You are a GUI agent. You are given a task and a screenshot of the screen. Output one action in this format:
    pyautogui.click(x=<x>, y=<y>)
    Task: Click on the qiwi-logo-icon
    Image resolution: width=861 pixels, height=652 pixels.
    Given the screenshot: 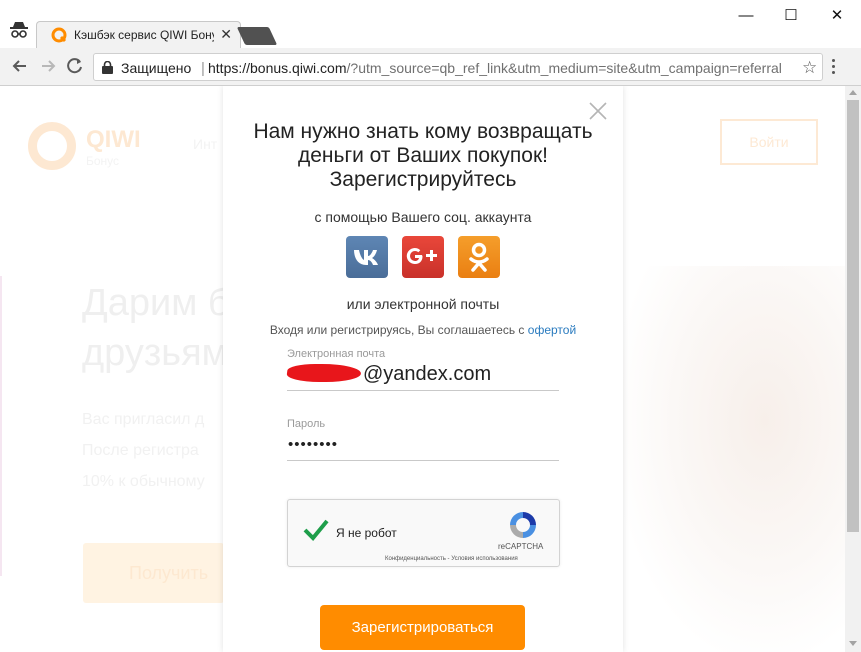 What is the action you would take?
    pyautogui.click(x=52, y=146)
    